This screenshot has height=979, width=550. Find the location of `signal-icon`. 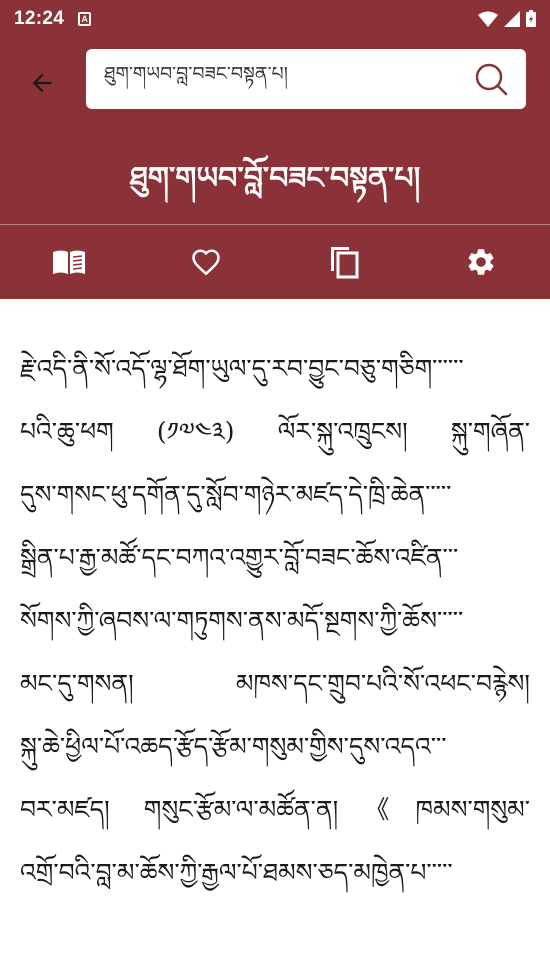

signal-icon is located at coordinates (512, 18).